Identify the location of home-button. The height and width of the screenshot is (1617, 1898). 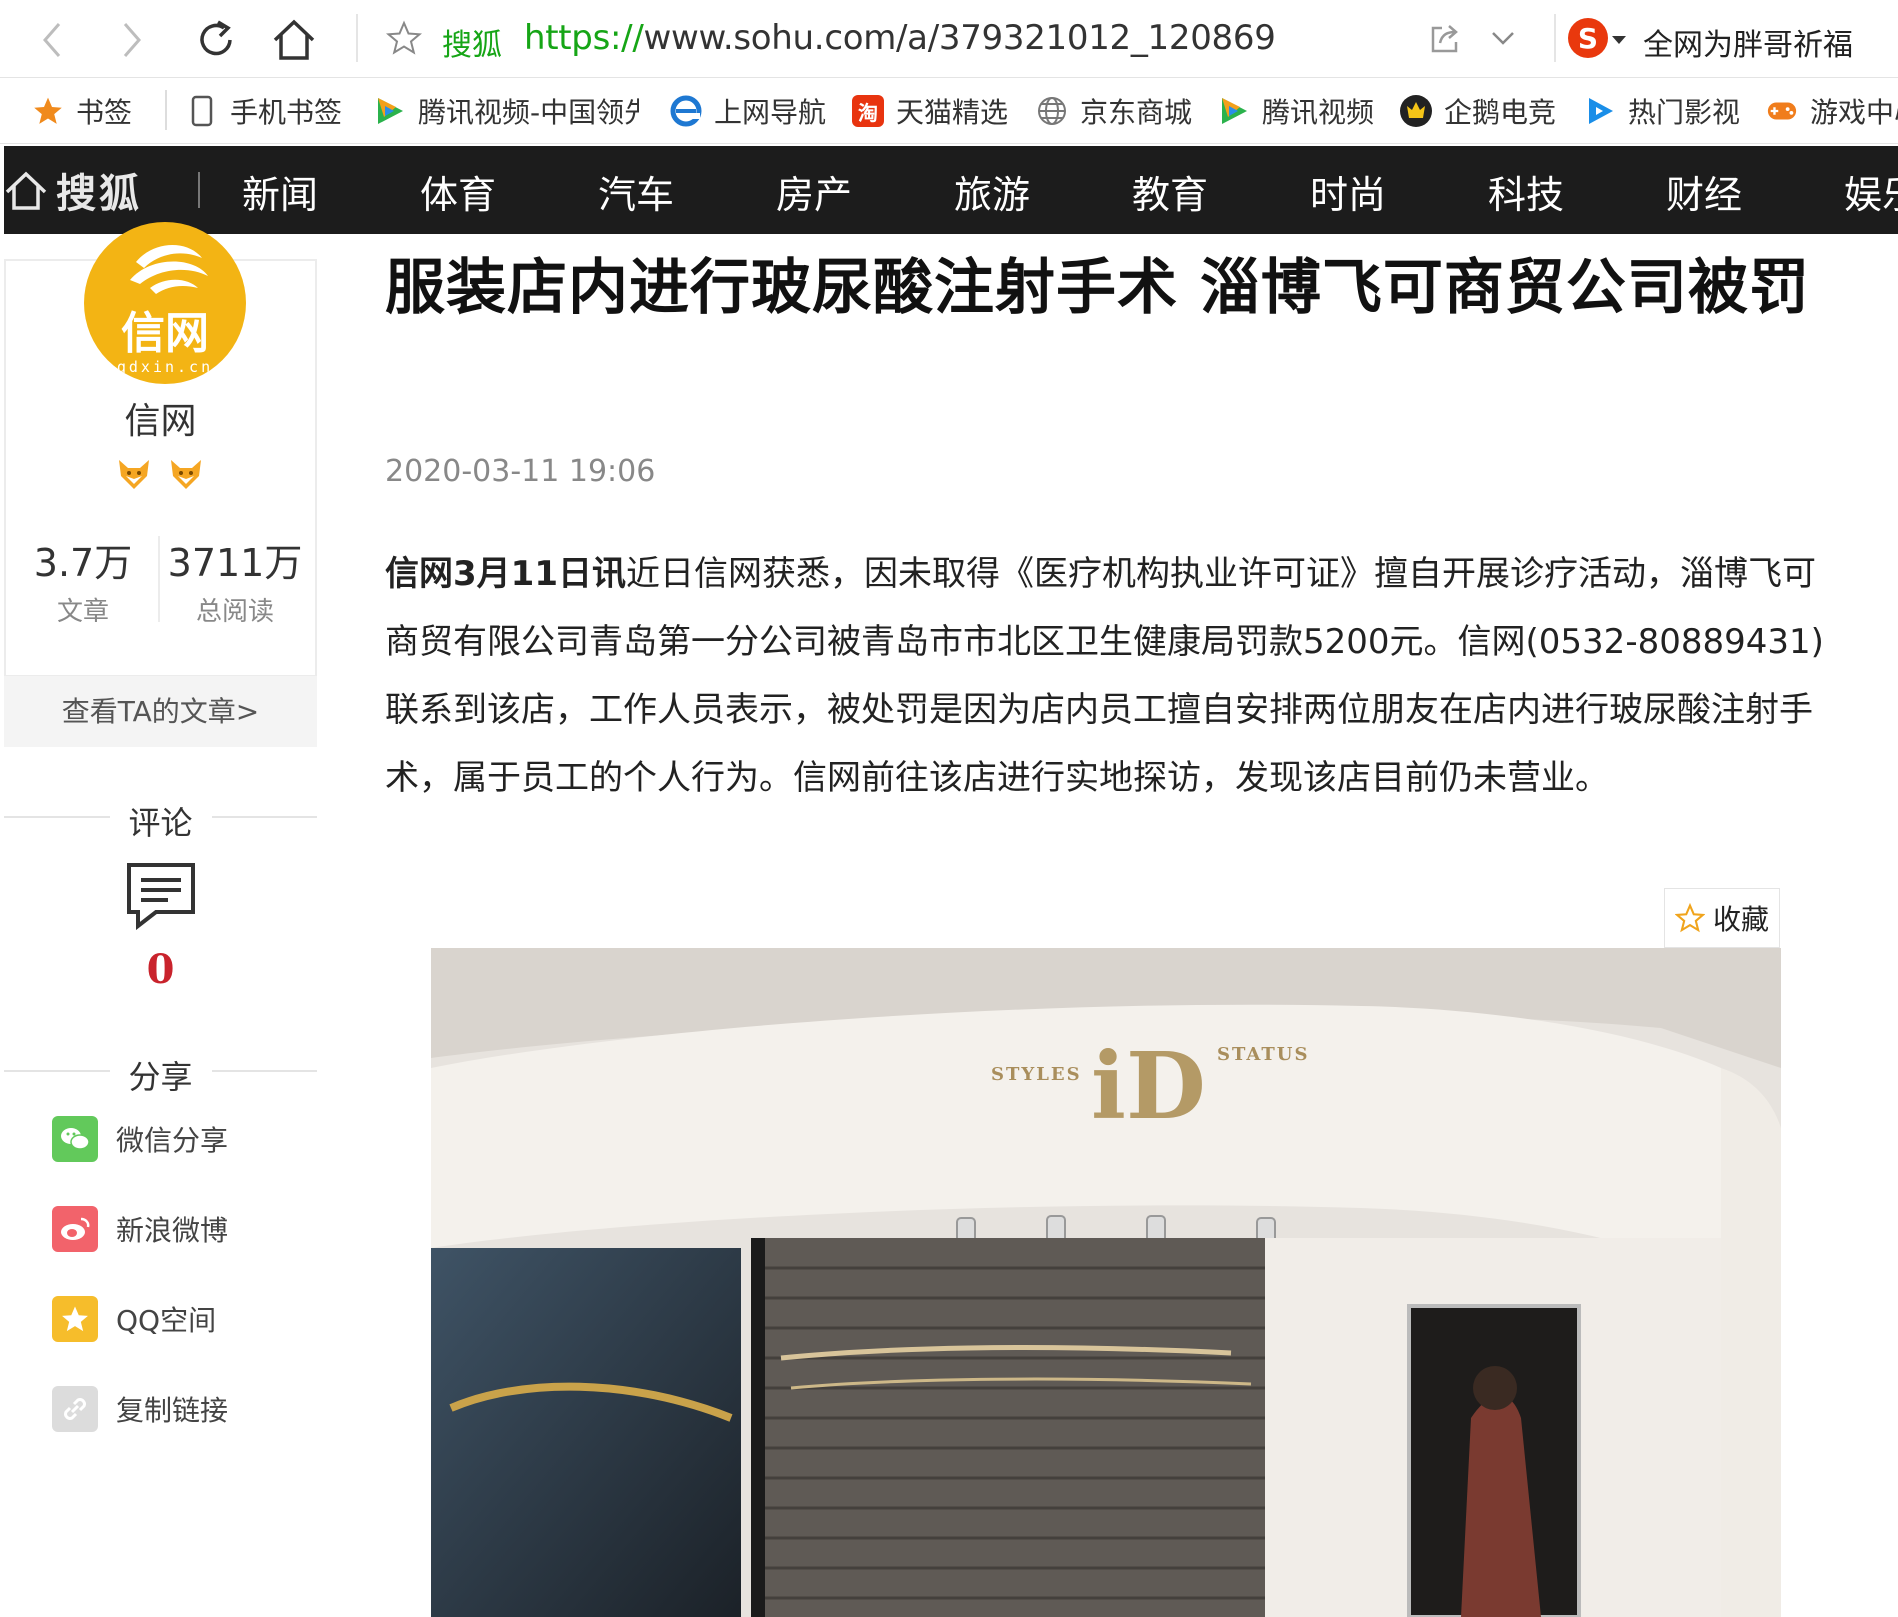
(294, 40).